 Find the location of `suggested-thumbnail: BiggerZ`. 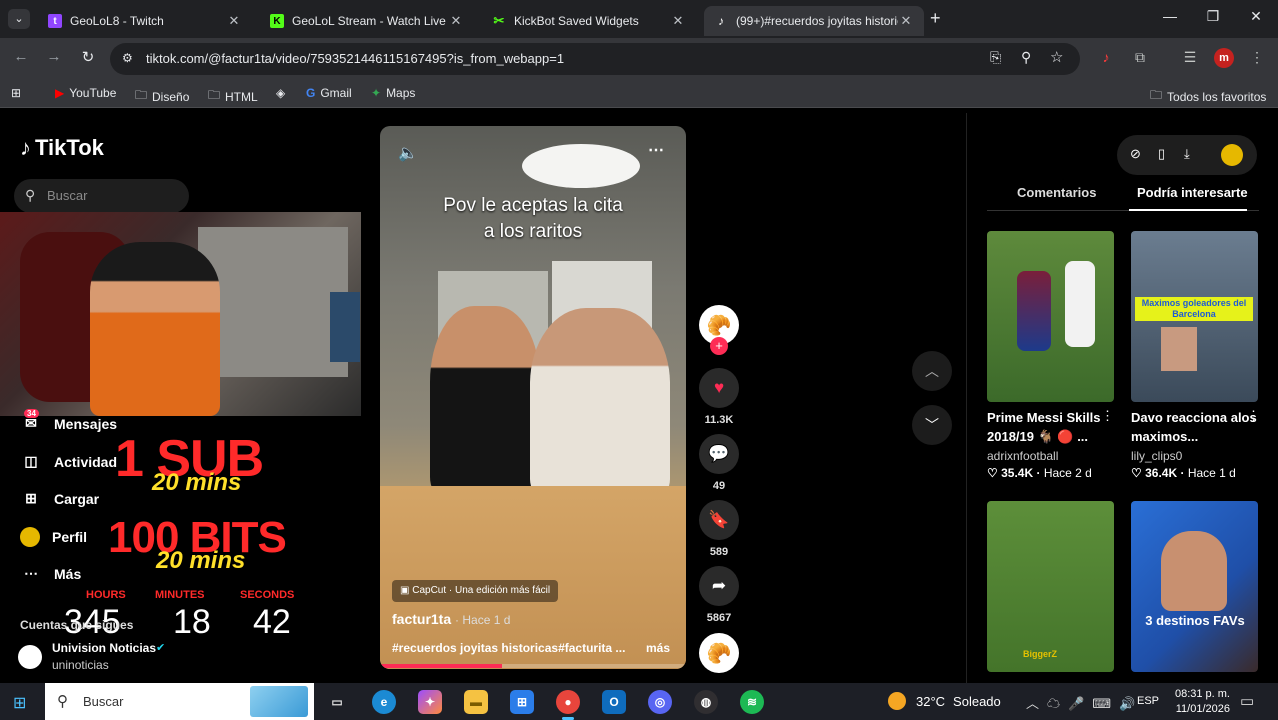

suggested-thumbnail: BiggerZ is located at coordinates (1050, 586).